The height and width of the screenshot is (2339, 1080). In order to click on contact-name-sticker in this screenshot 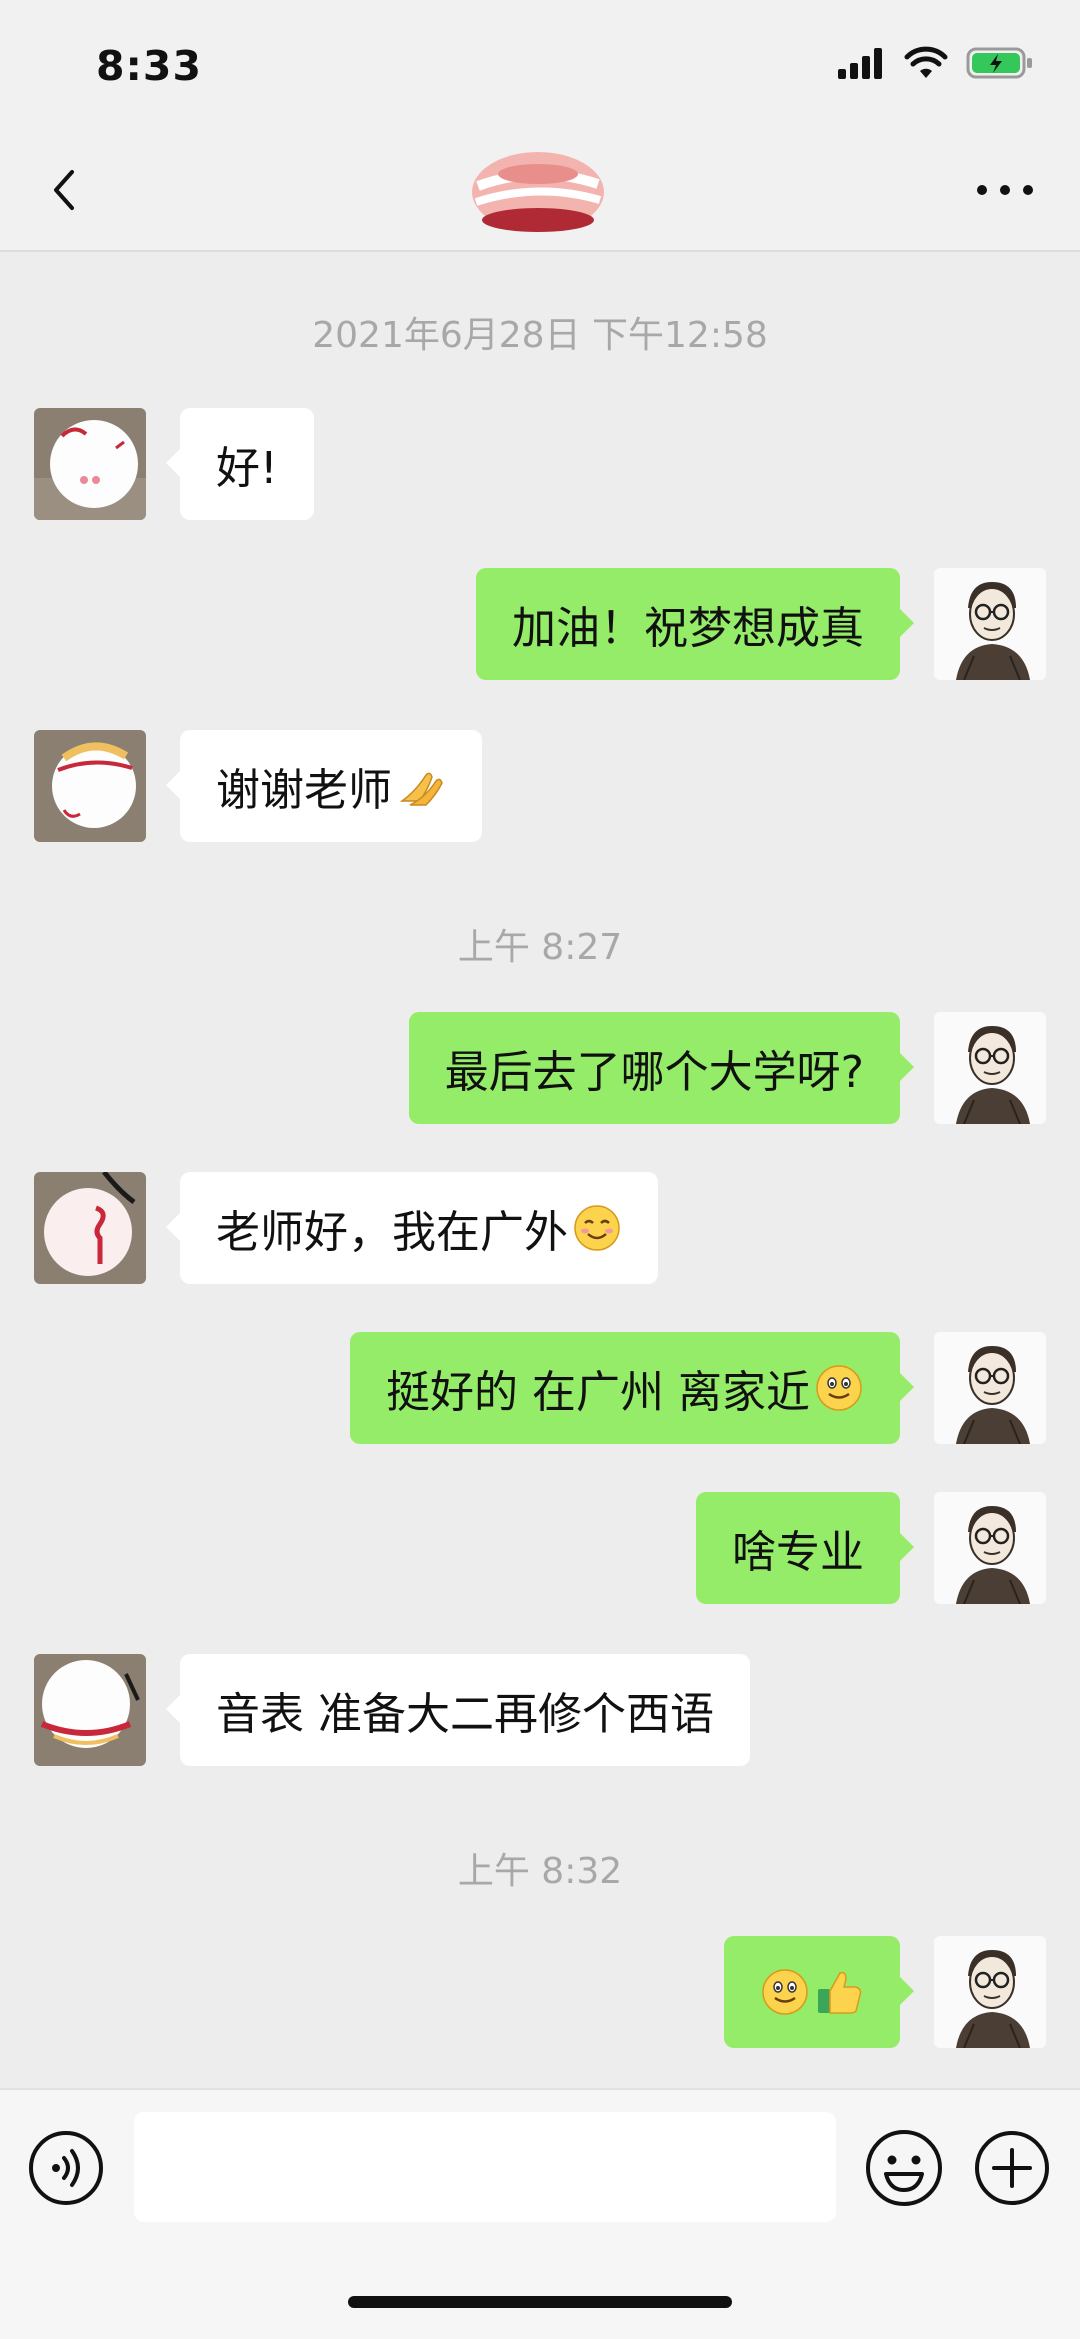, I will do `click(538, 191)`.